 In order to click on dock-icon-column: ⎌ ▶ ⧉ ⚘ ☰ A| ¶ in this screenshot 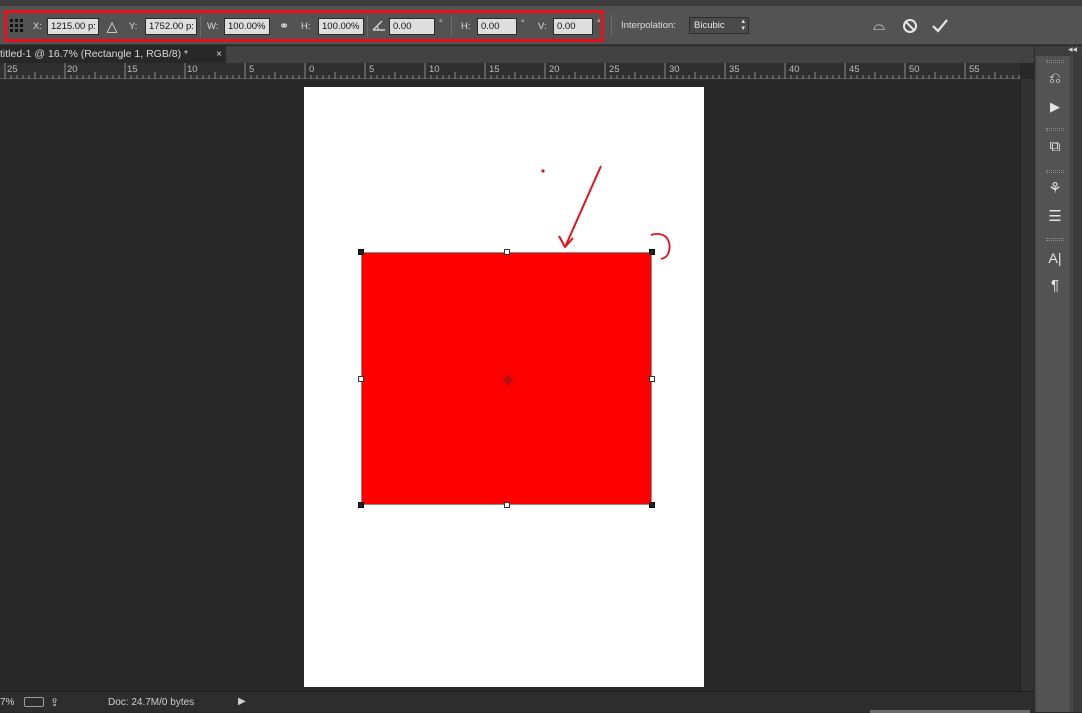, I will do `click(1054, 384)`.